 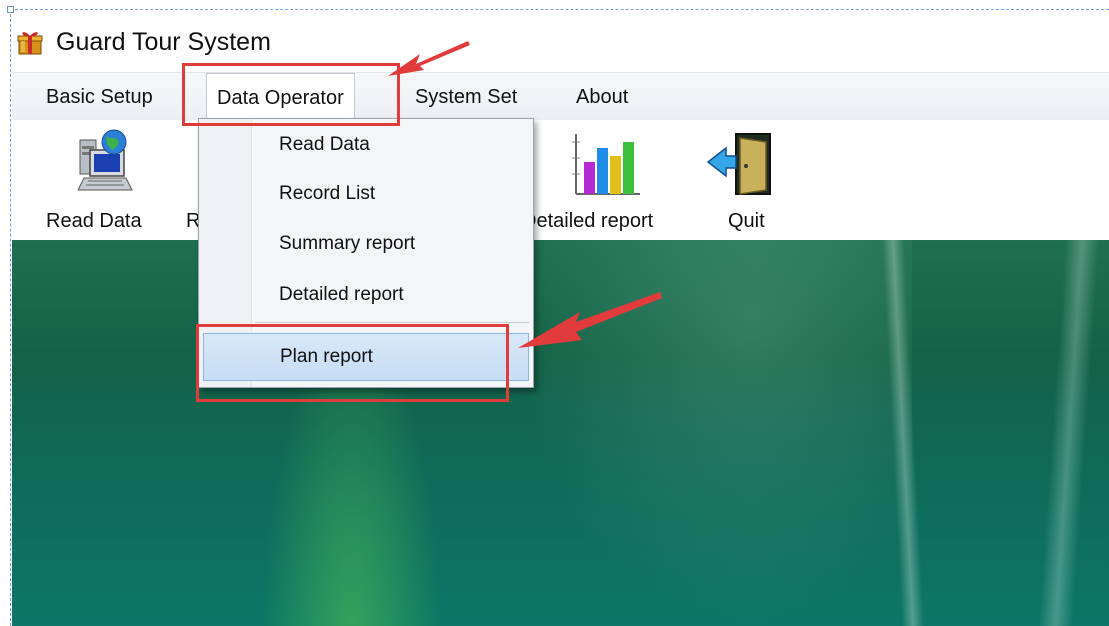 What do you see at coordinates (10, 317) in the screenshot?
I see `selection-border-left` at bounding box center [10, 317].